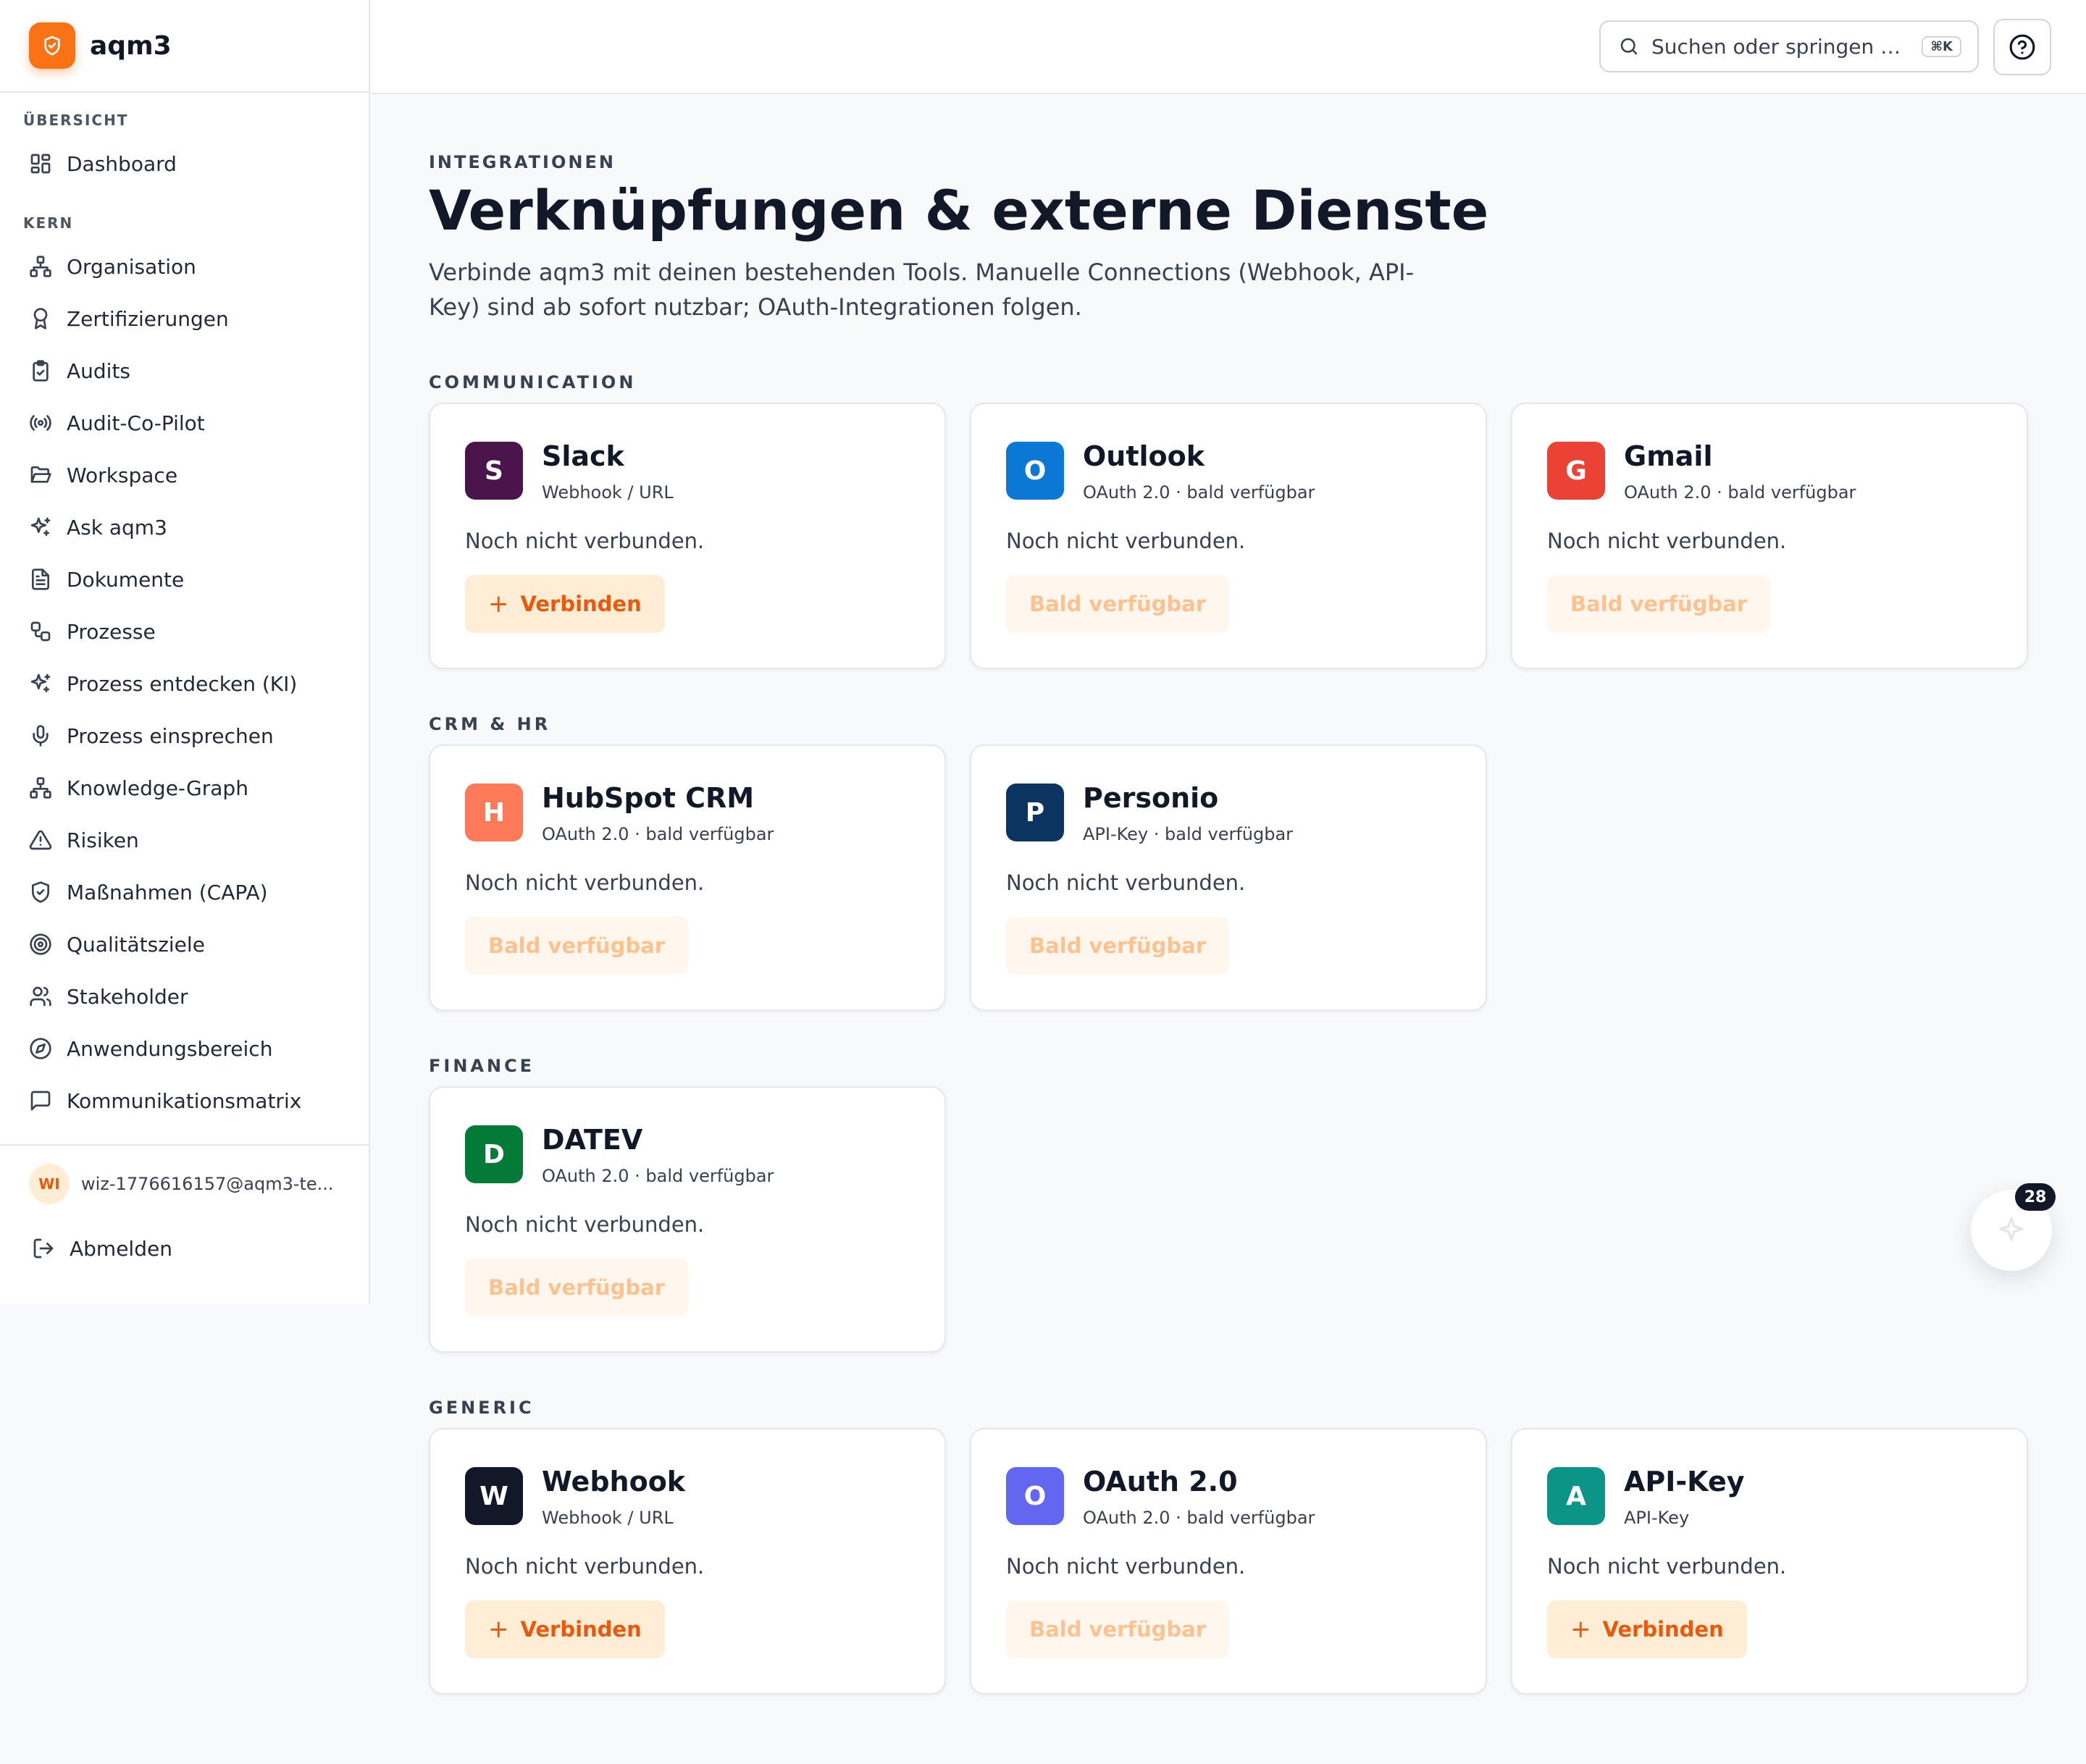 This screenshot has width=2086, height=1764. What do you see at coordinates (2035, 1197) in the screenshot?
I see `notification-badge: 28` at bounding box center [2035, 1197].